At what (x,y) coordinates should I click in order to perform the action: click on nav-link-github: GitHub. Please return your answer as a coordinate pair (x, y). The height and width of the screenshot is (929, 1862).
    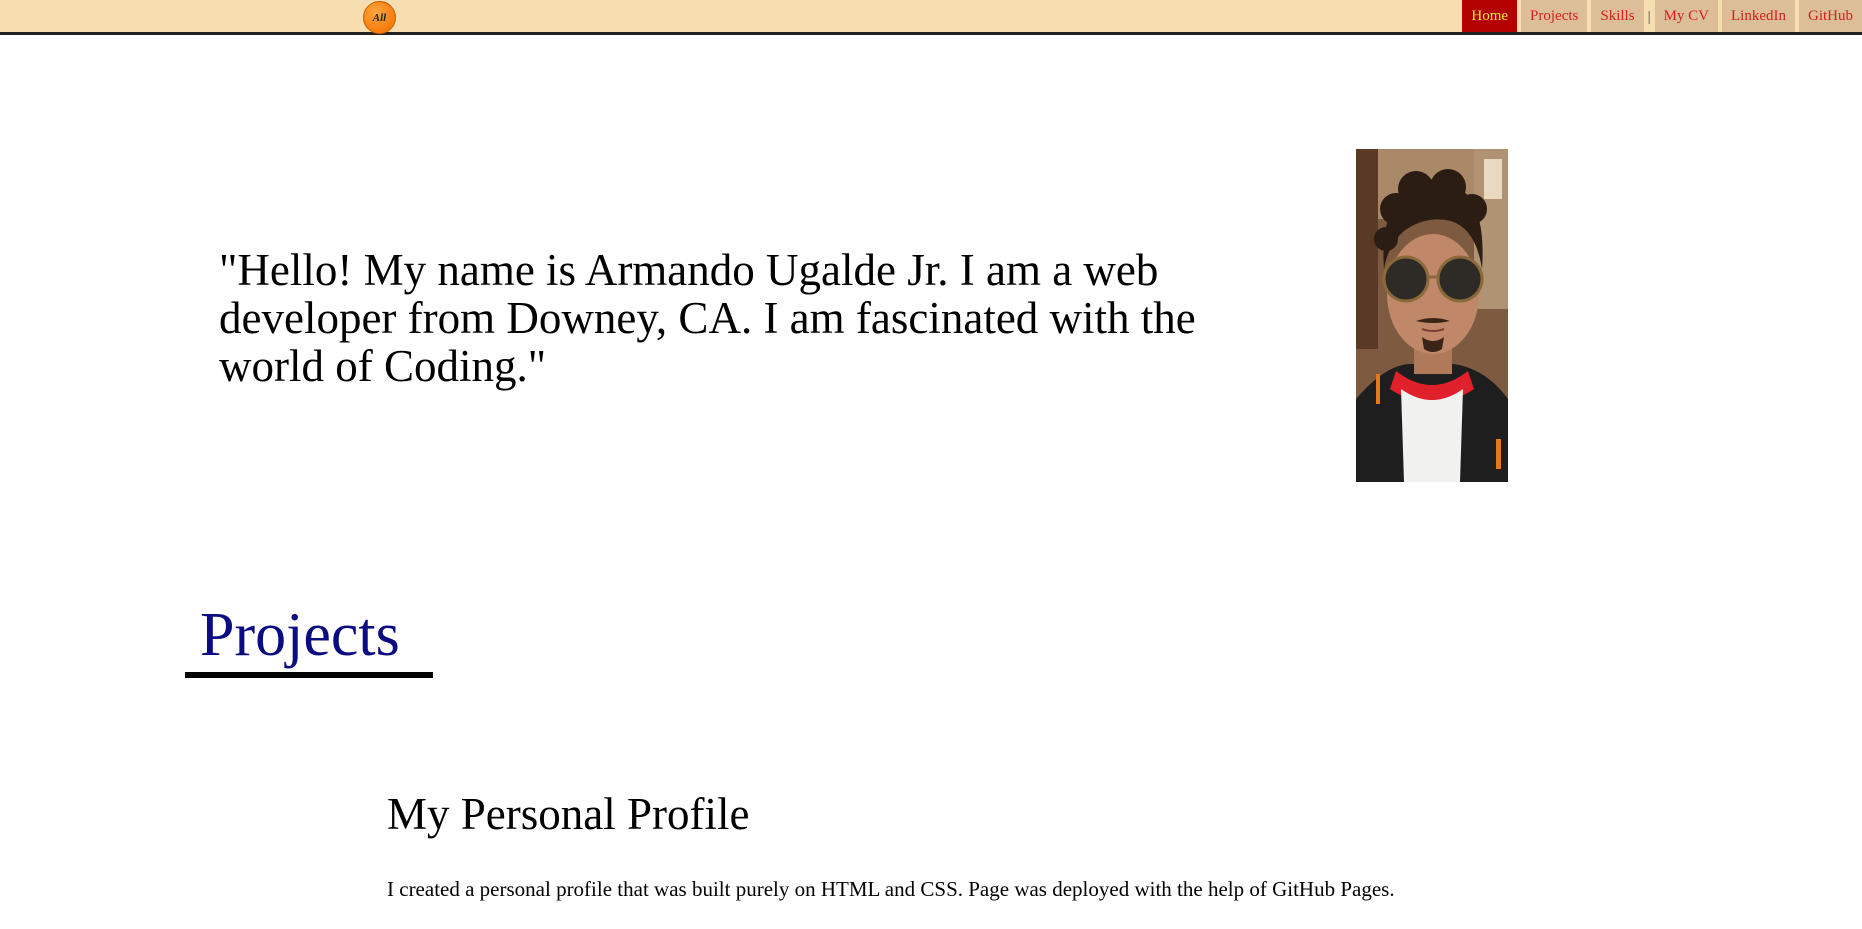
    Looking at the image, I should click on (1830, 17).